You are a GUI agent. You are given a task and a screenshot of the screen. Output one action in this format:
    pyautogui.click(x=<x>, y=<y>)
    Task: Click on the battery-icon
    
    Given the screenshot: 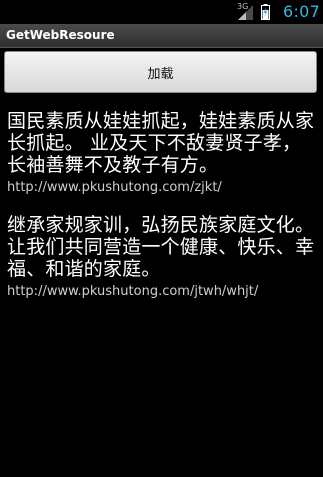 What is the action you would take?
    pyautogui.click(x=265, y=12)
    